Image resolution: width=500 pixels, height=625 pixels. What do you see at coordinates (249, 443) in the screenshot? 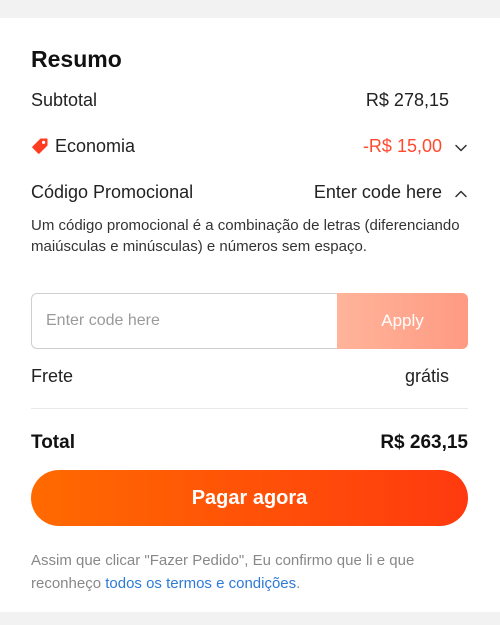
I see `total-row: Total R$ 263,15` at bounding box center [249, 443].